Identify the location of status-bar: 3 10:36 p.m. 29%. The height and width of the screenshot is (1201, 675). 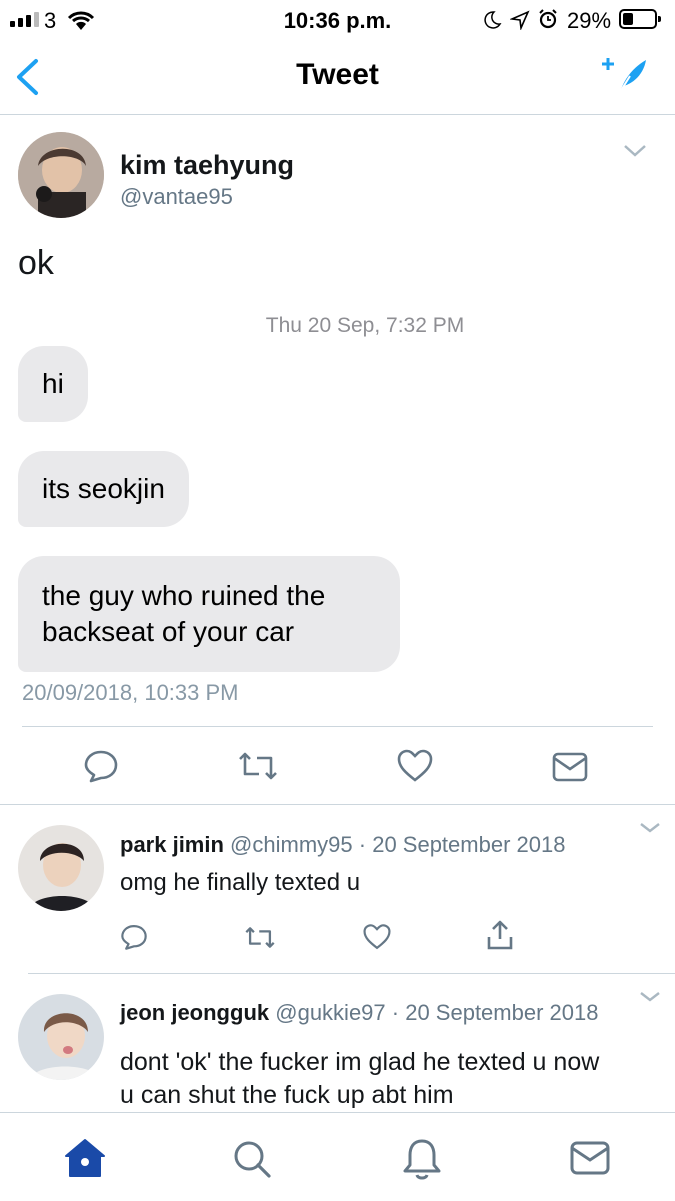
(337, 20).